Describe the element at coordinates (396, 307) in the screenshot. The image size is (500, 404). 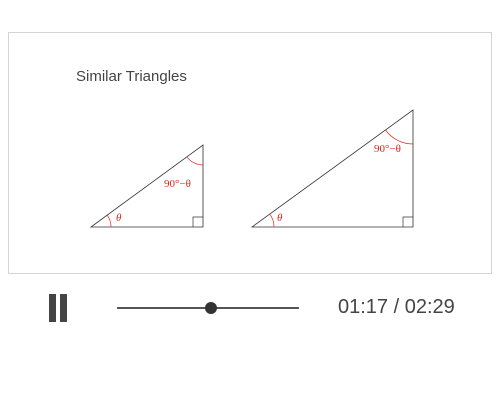
I see `time-display: 01:17 / 02:29` at that location.